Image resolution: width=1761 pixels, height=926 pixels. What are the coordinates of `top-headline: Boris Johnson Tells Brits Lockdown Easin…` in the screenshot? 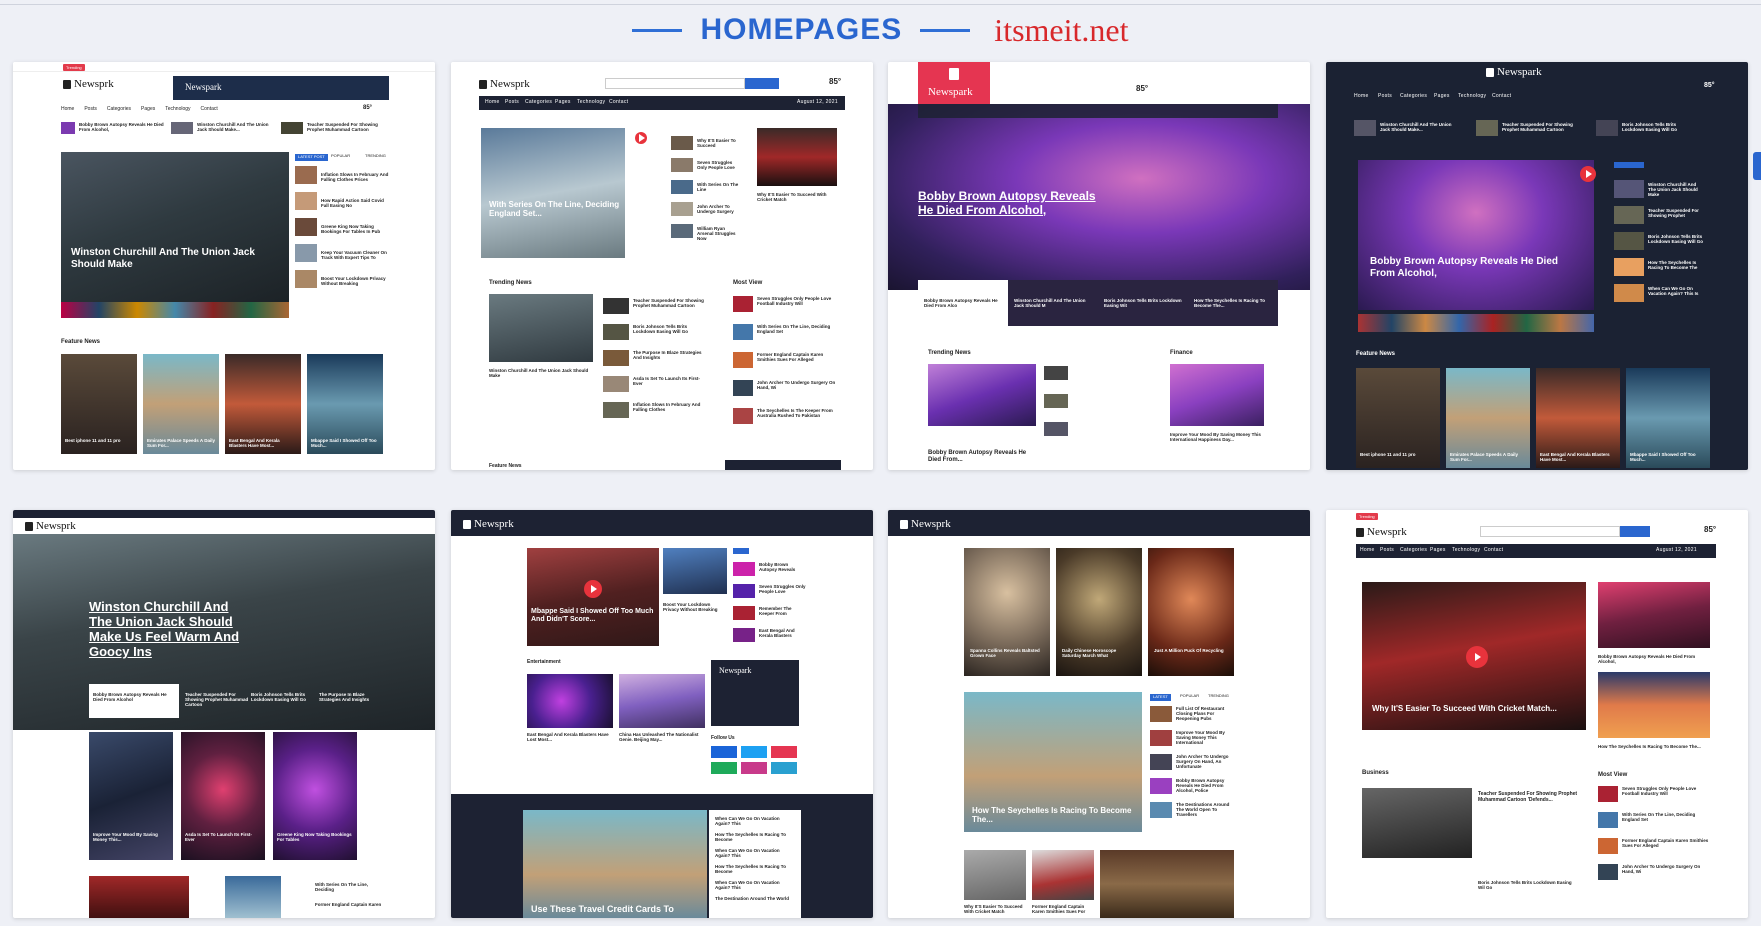 It's located at (1660, 127).